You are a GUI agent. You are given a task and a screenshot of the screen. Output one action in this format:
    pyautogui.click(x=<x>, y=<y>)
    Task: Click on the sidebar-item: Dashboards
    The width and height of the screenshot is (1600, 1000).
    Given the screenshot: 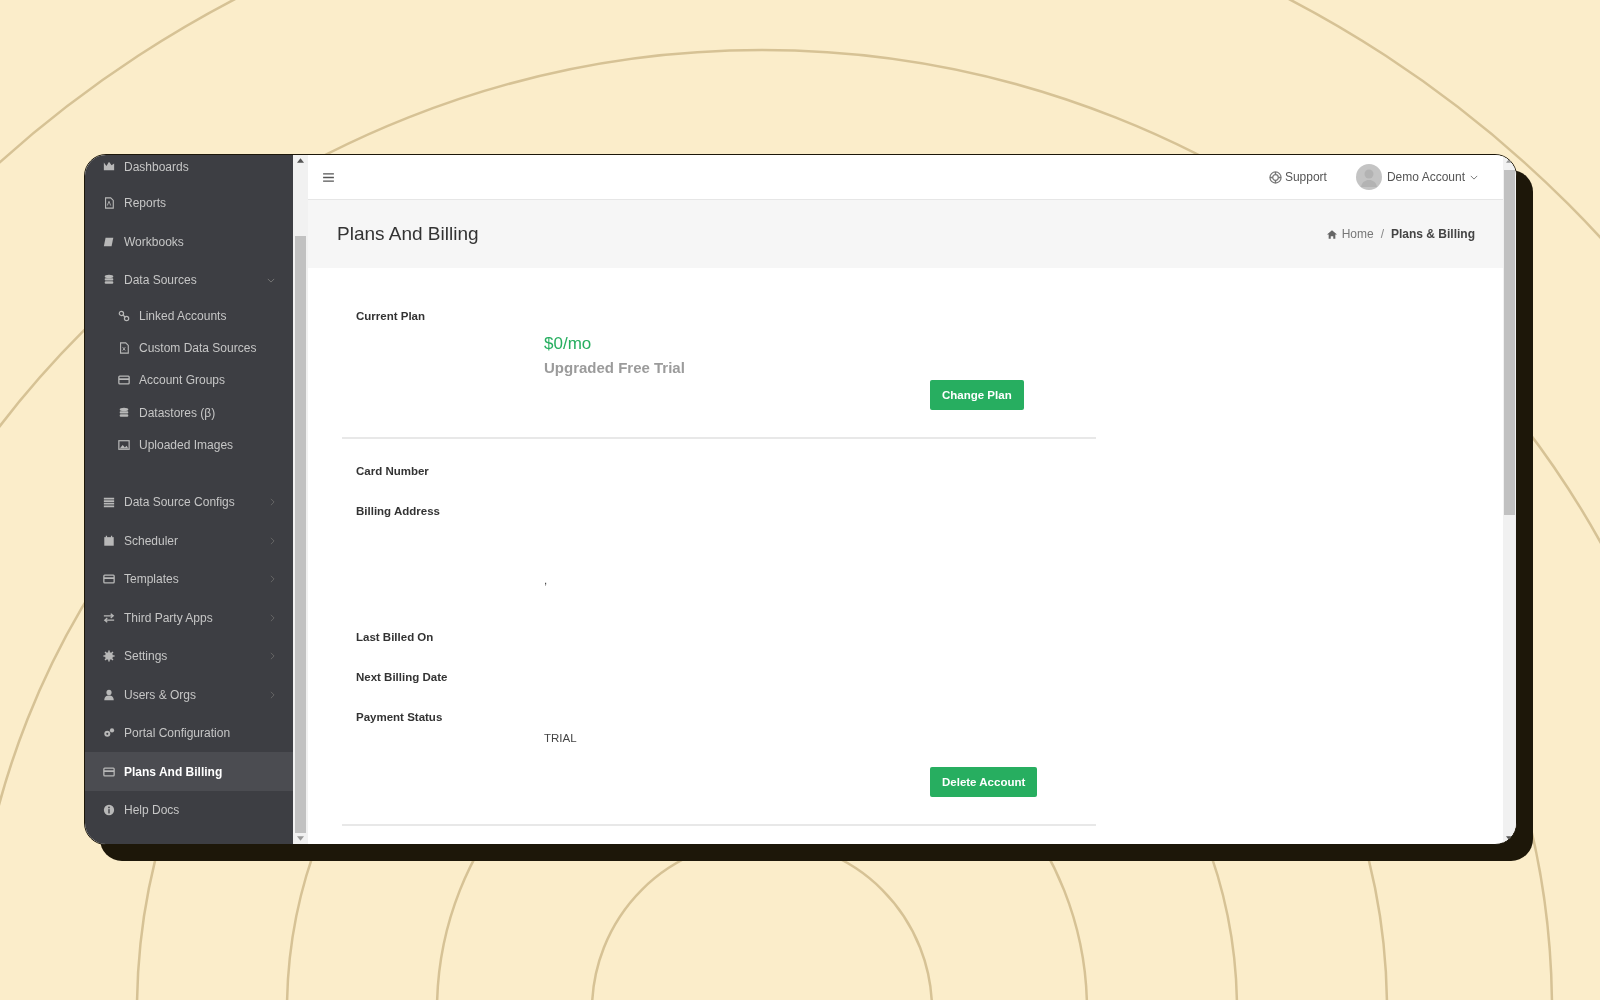 What is the action you would take?
    pyautogui.click(x=189, y=171)
    